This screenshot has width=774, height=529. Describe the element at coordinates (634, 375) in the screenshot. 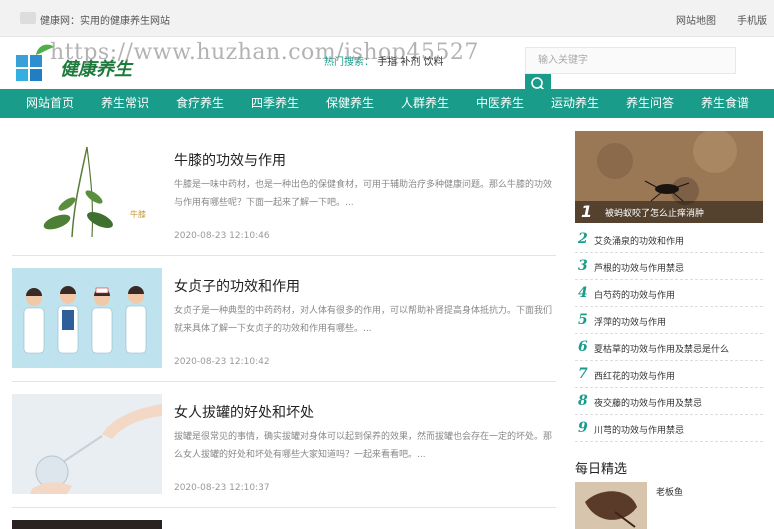

I see `rank-title: 西红花的功效与作用` at that location.